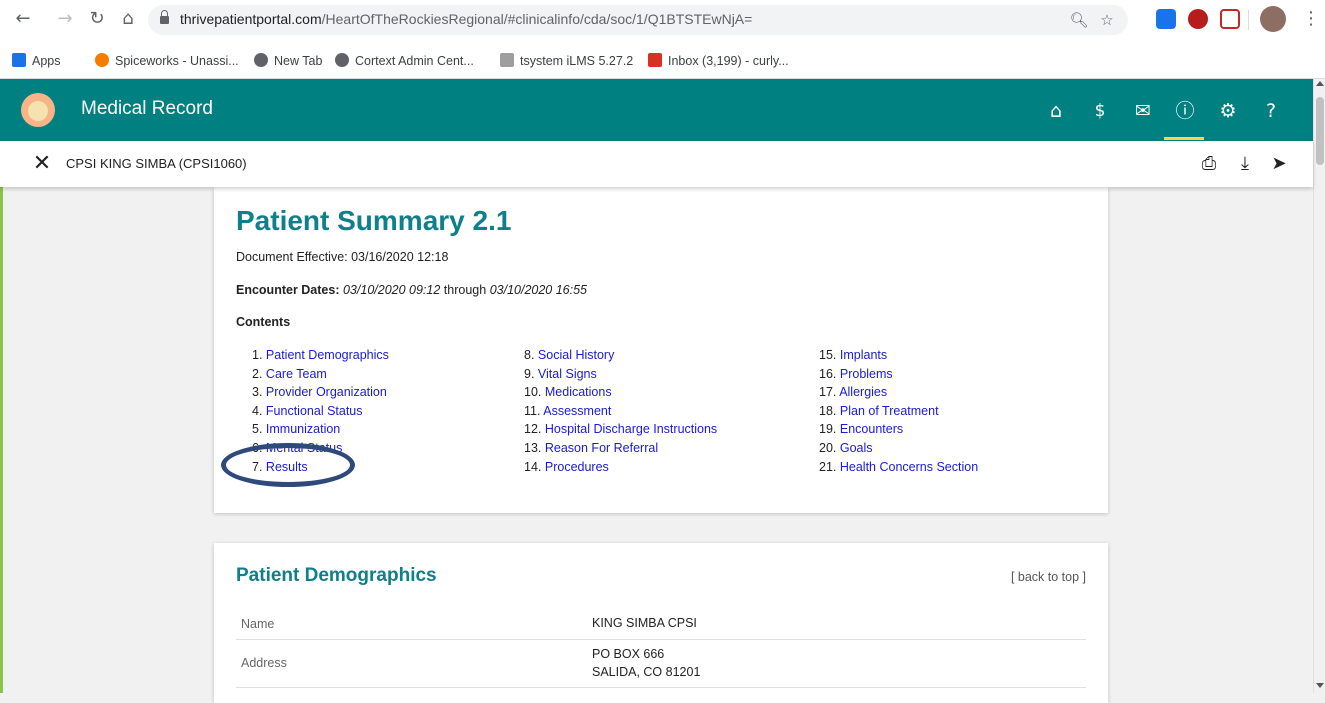 The image size is (1325, 703). I want to click on toc-number: 8., so click(529, 355).